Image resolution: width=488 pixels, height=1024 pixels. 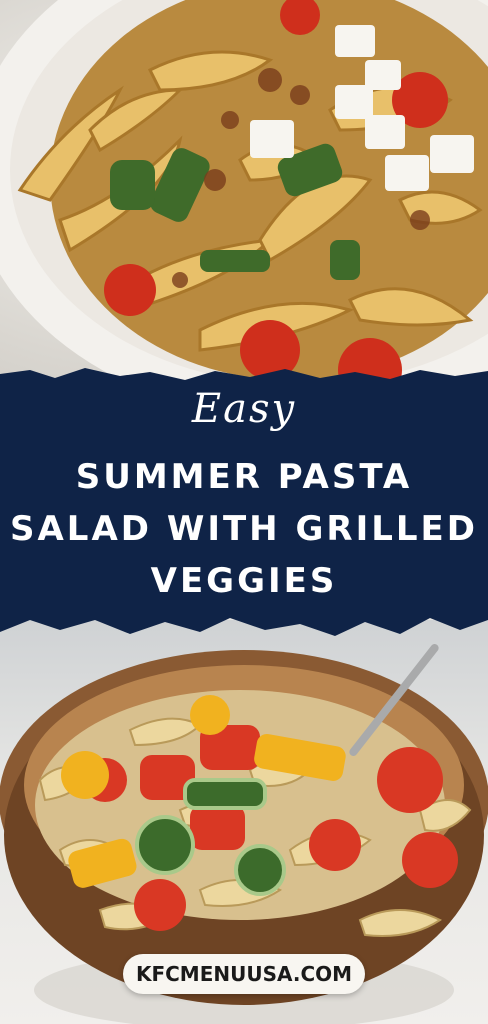 I want to click on banner-script-word: Easy, so click(x=244, y=409).